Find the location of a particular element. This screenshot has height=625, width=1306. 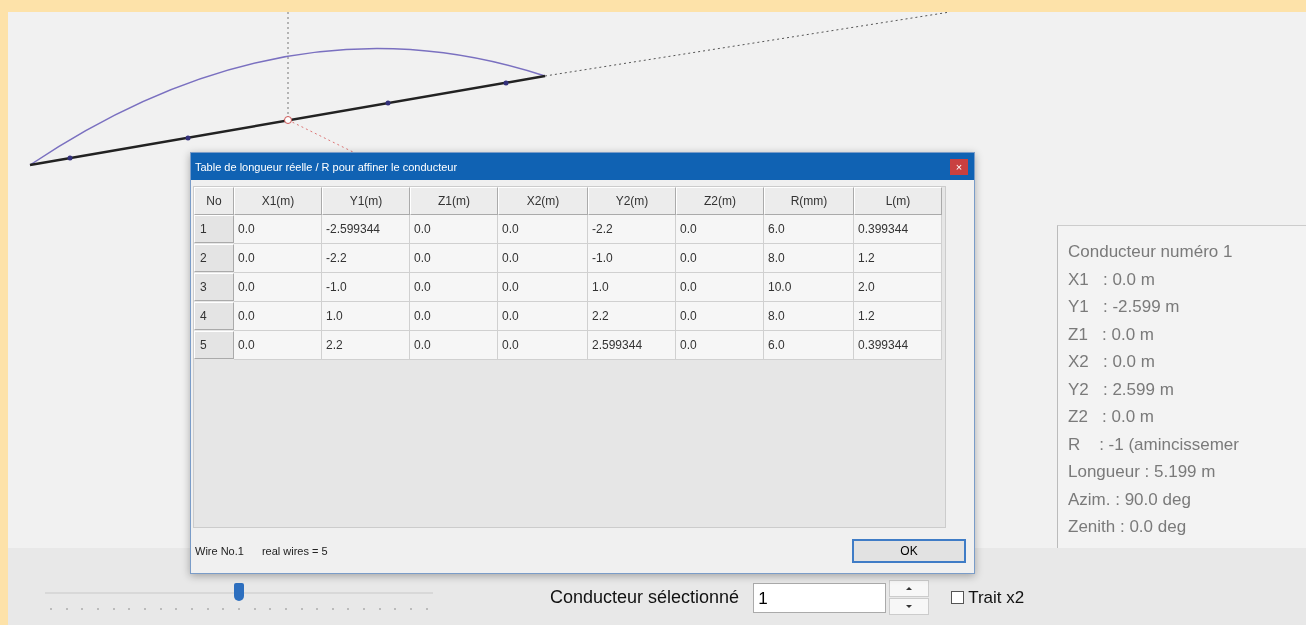

up-icon is located at coordinates (909, 588).